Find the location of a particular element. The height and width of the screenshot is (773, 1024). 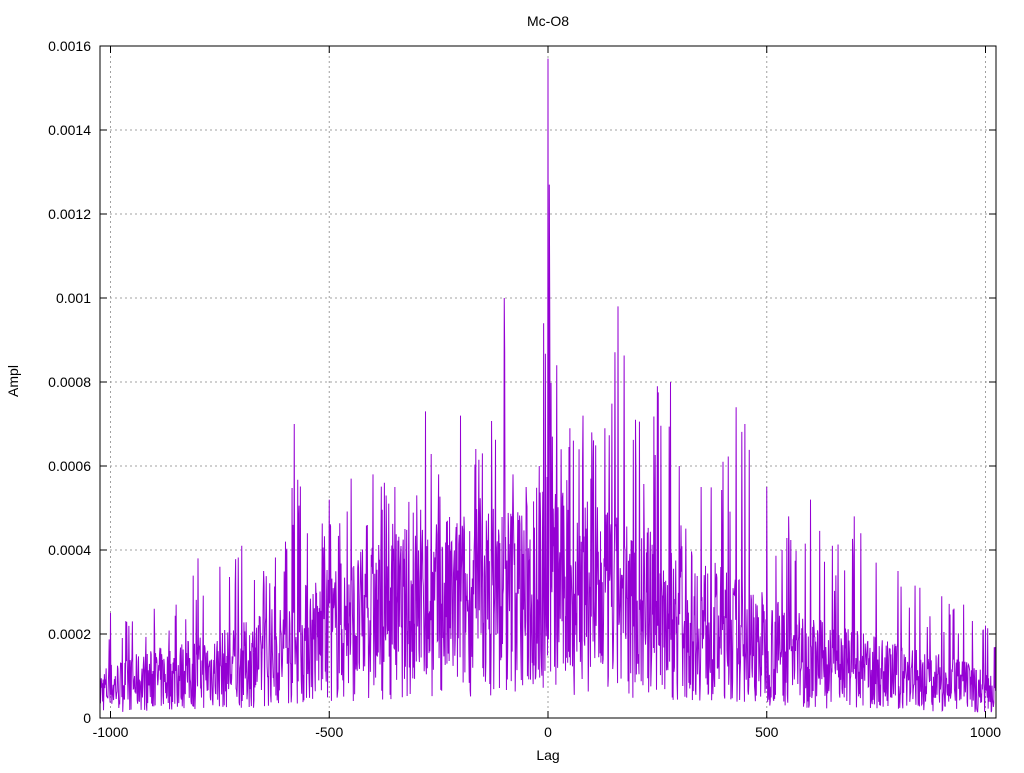

x-tick-label: 500 is located at coordinates (767, 732).